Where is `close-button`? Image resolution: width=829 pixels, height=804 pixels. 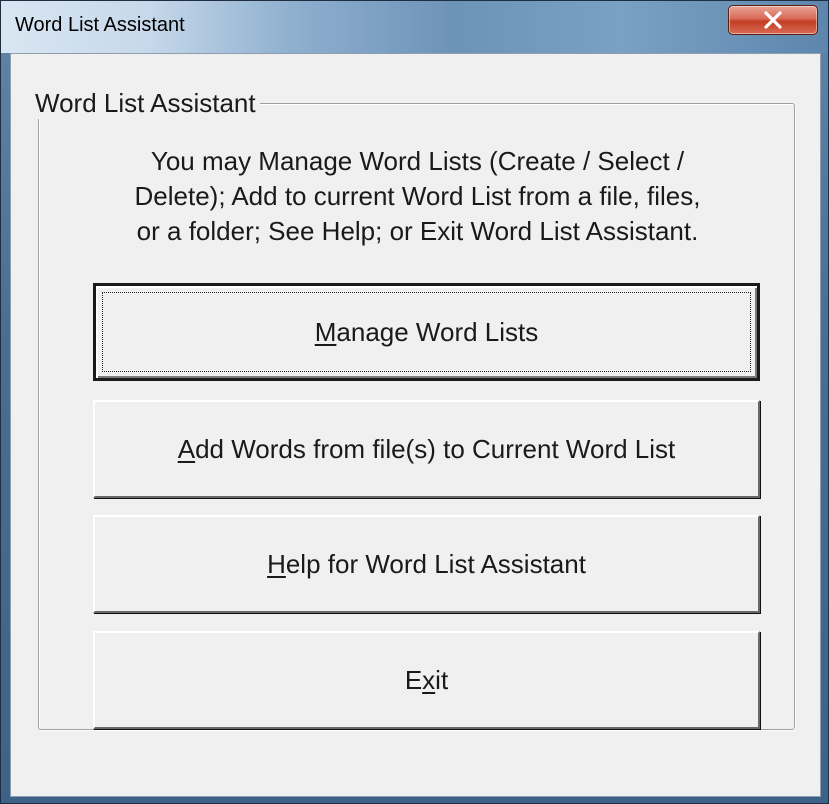 close-button is located at coordinates (773, 20).